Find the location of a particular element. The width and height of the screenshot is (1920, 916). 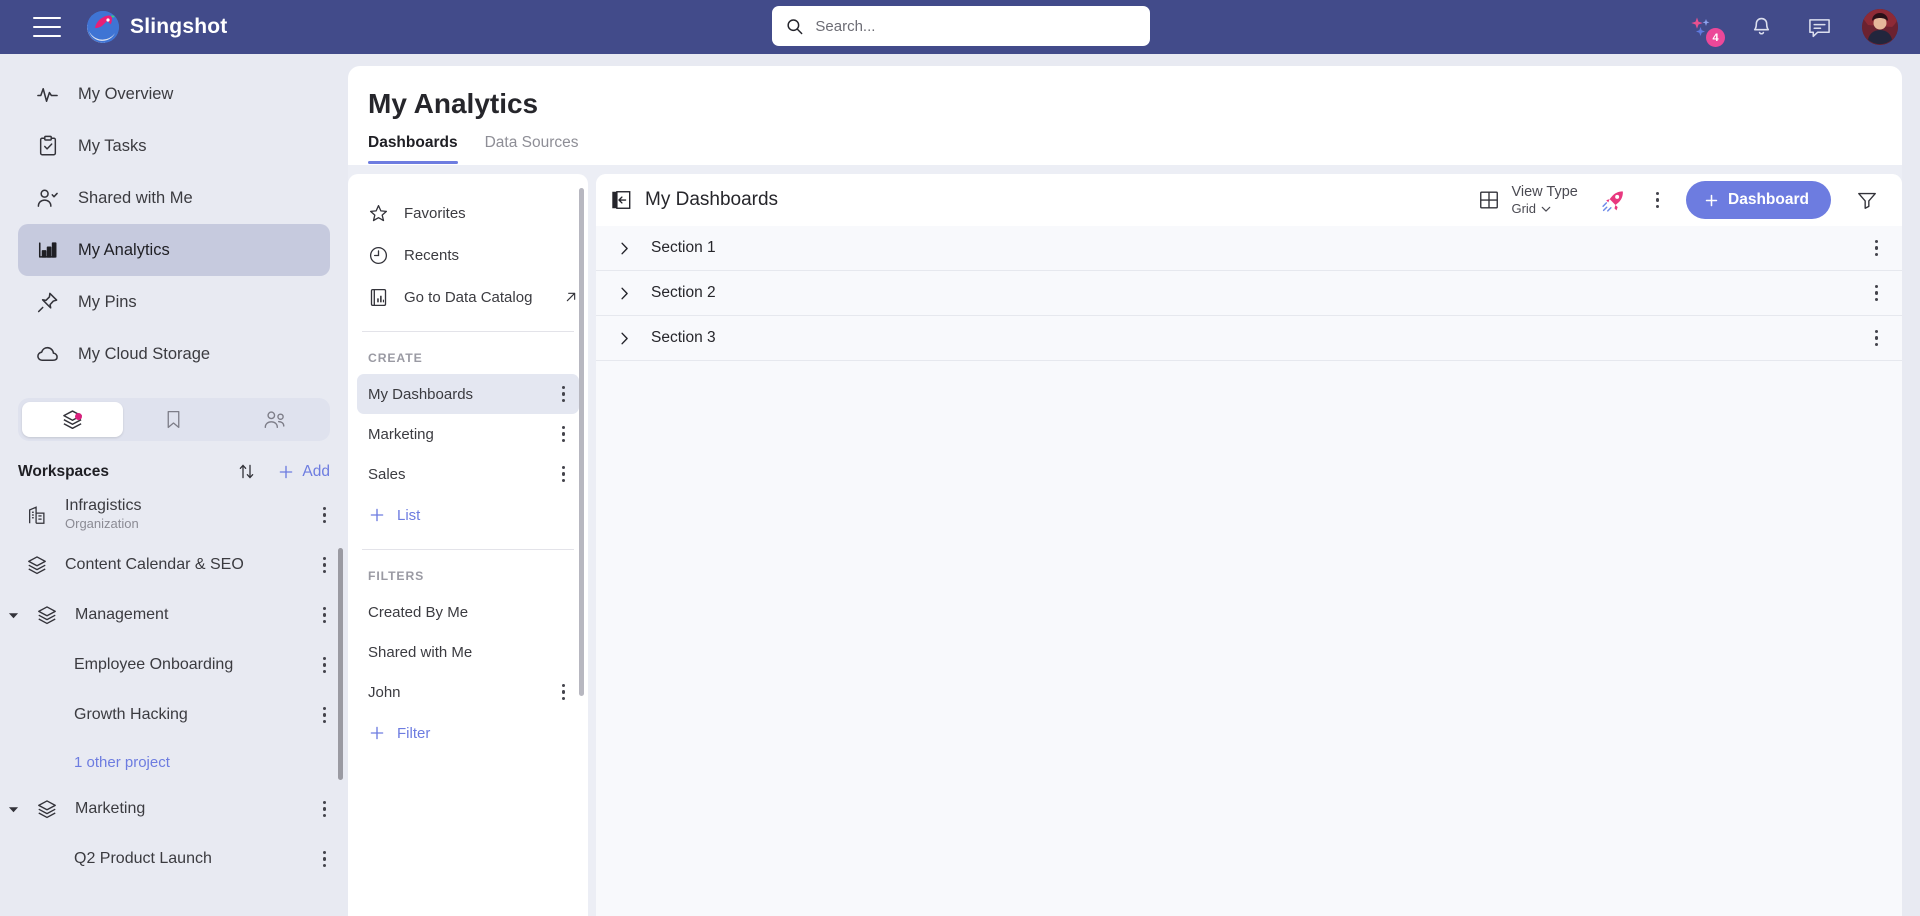

project-name: Growth Hacking is located at coordinates (131, 714).